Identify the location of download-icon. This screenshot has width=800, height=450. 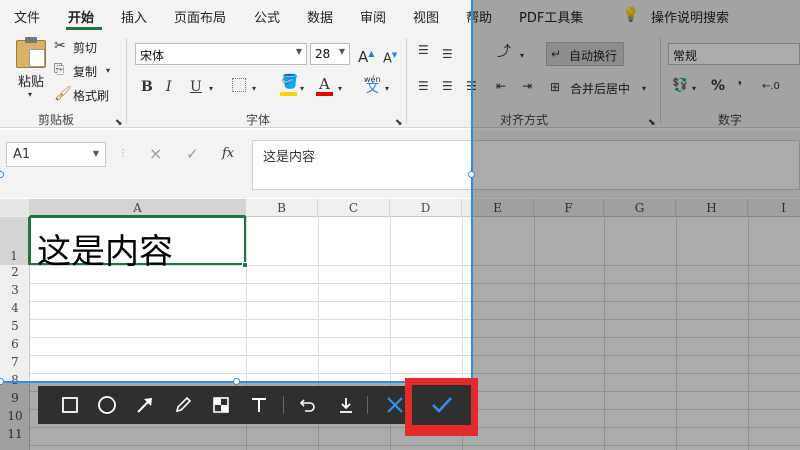
(346, 405).